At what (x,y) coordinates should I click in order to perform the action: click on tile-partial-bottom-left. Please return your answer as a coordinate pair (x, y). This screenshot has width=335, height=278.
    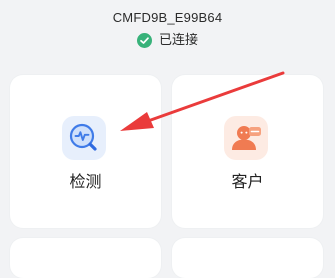
    Looking at the image, I should click on (85, 258).